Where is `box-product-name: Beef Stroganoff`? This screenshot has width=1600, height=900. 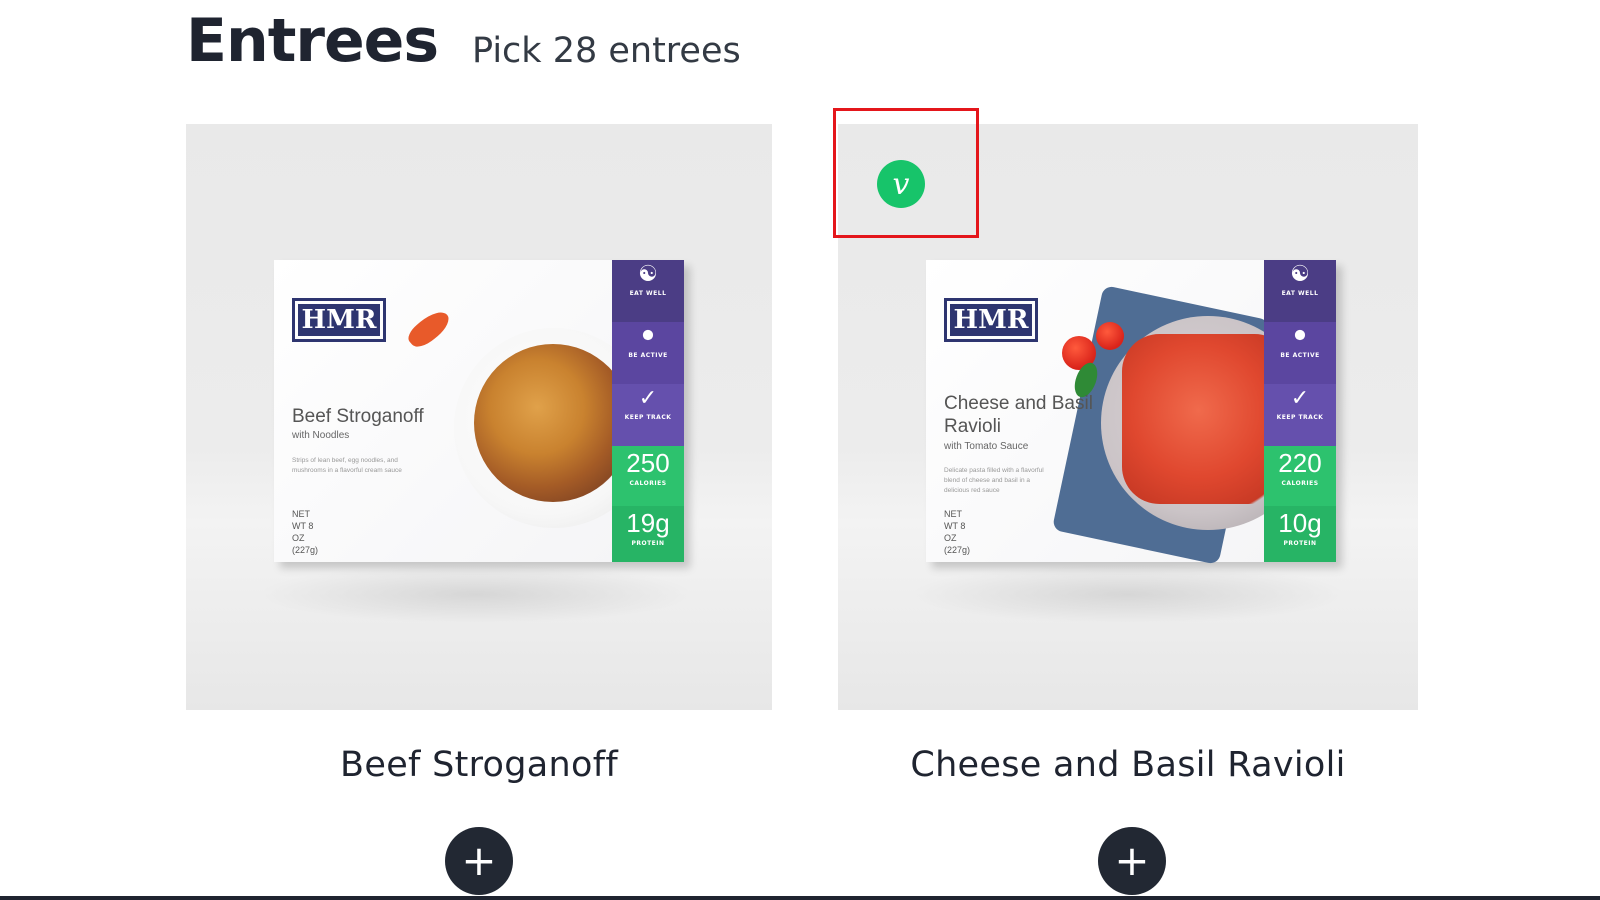 box-product-name: Beef Stroganoff is located at coordinates (358, 416).